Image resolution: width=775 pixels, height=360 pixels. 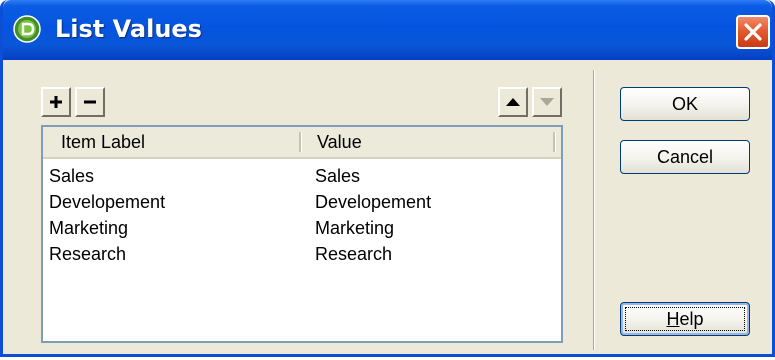 I want to click on item-label: Marketing, so click(x=89, y=228).